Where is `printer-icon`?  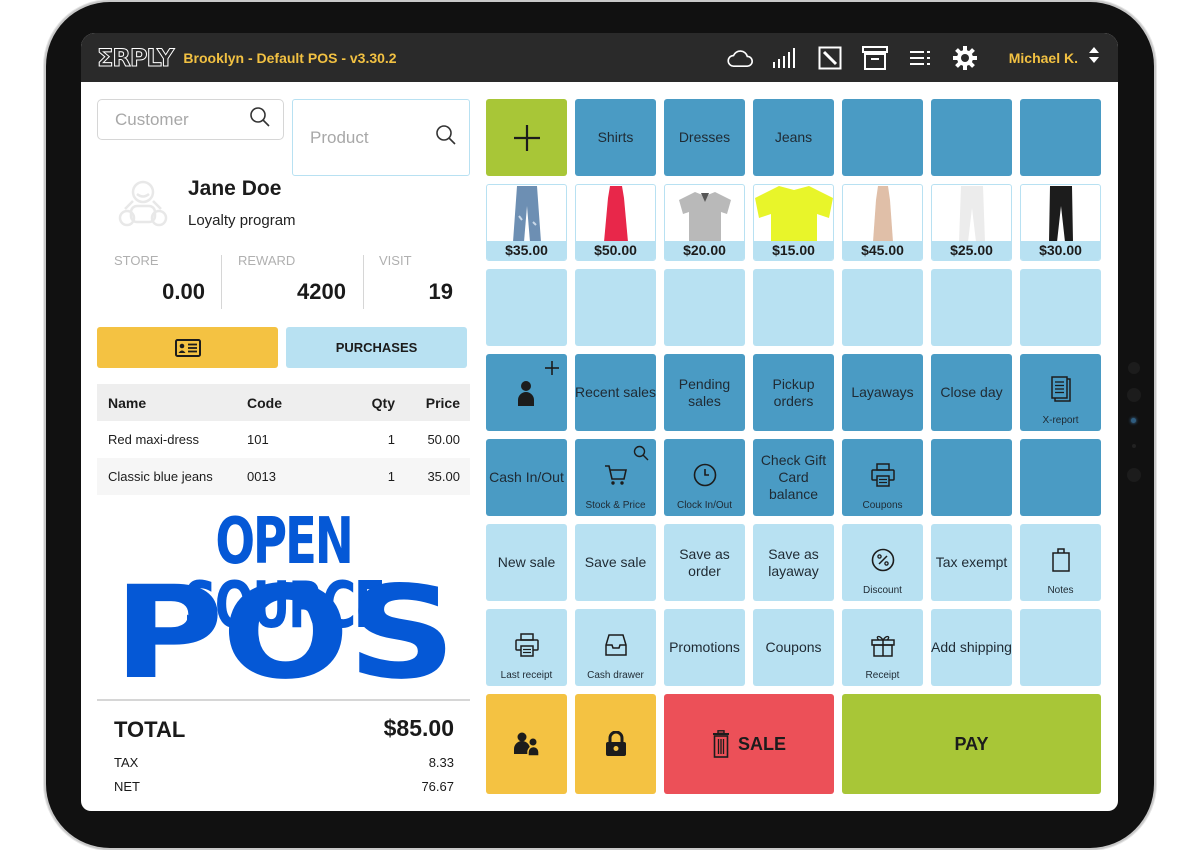 printer-icon is located at coordinates (526, 645).